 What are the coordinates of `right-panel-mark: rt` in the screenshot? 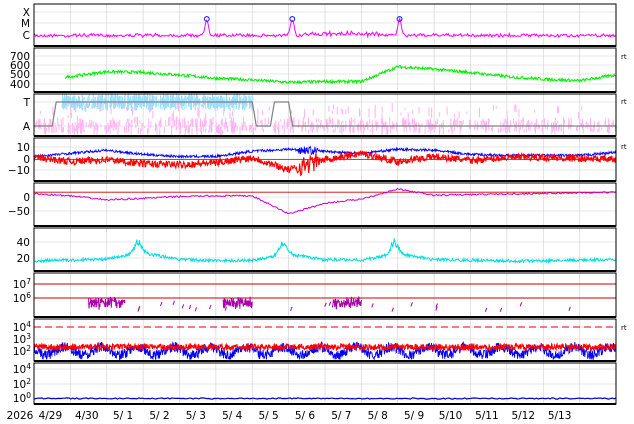 It's located at (624, 147).